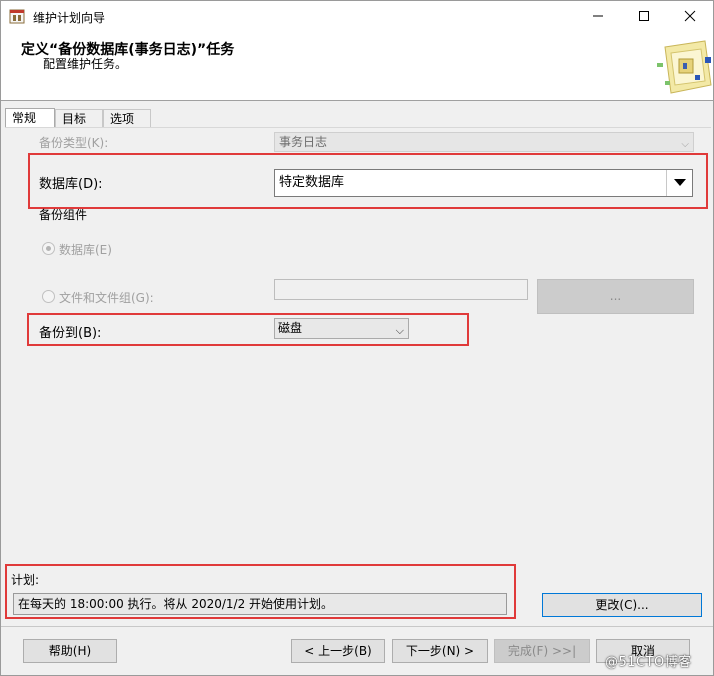 The width and height of the screenshot is (714, 676). What do you see at coordinates (70, 333) in the screenshot?
I see `backup-to-label: 备份到(B):` at bounding box center [70, 333].